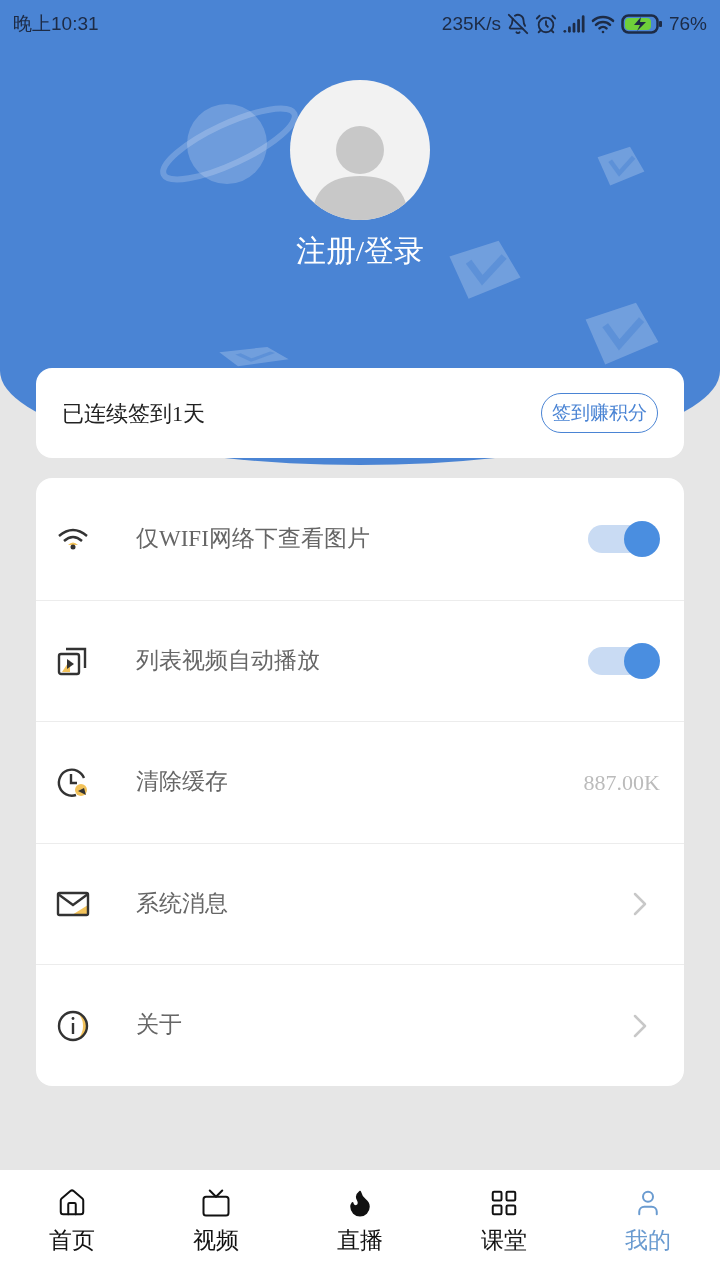  What do you see at coordinates (621, 783) in the screenshot?
I see `cache-size: 887.00K` at bounding box center [621, 783].